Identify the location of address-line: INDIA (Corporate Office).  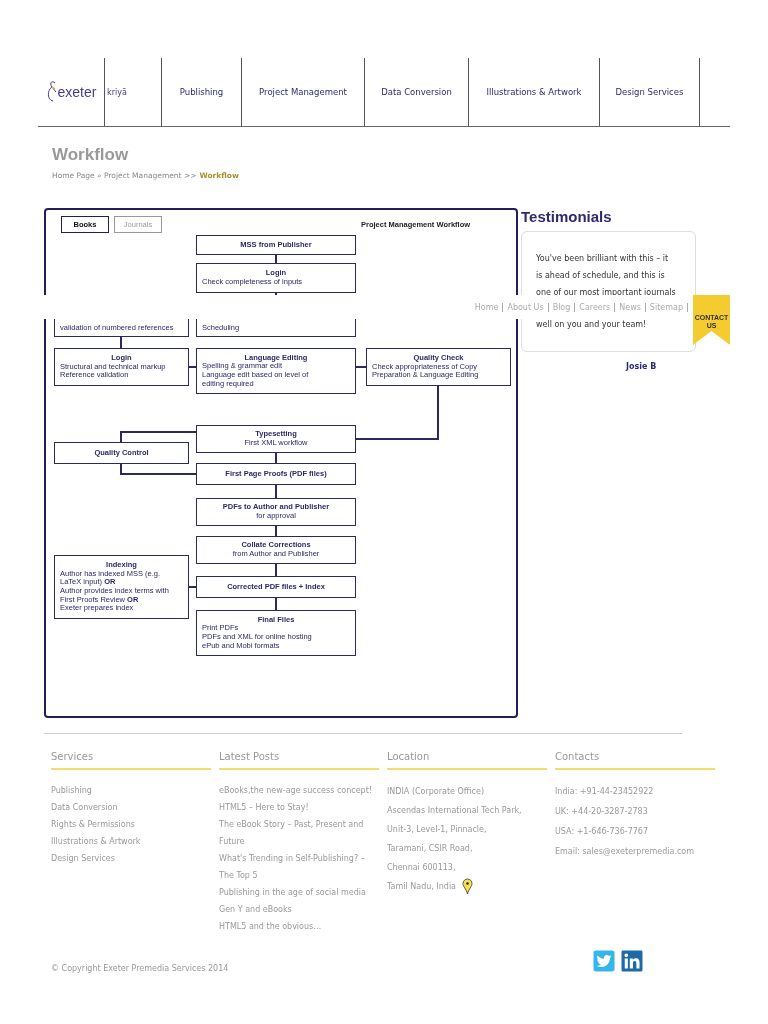
(436, 792).